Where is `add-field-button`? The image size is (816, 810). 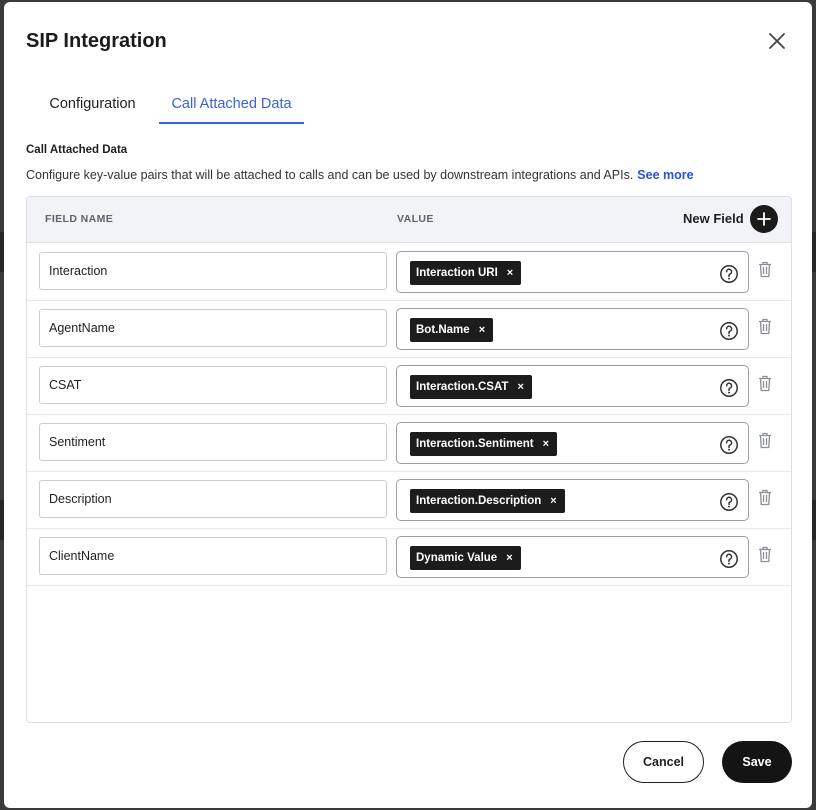
add-field-button is located at coordinates (764, 219).